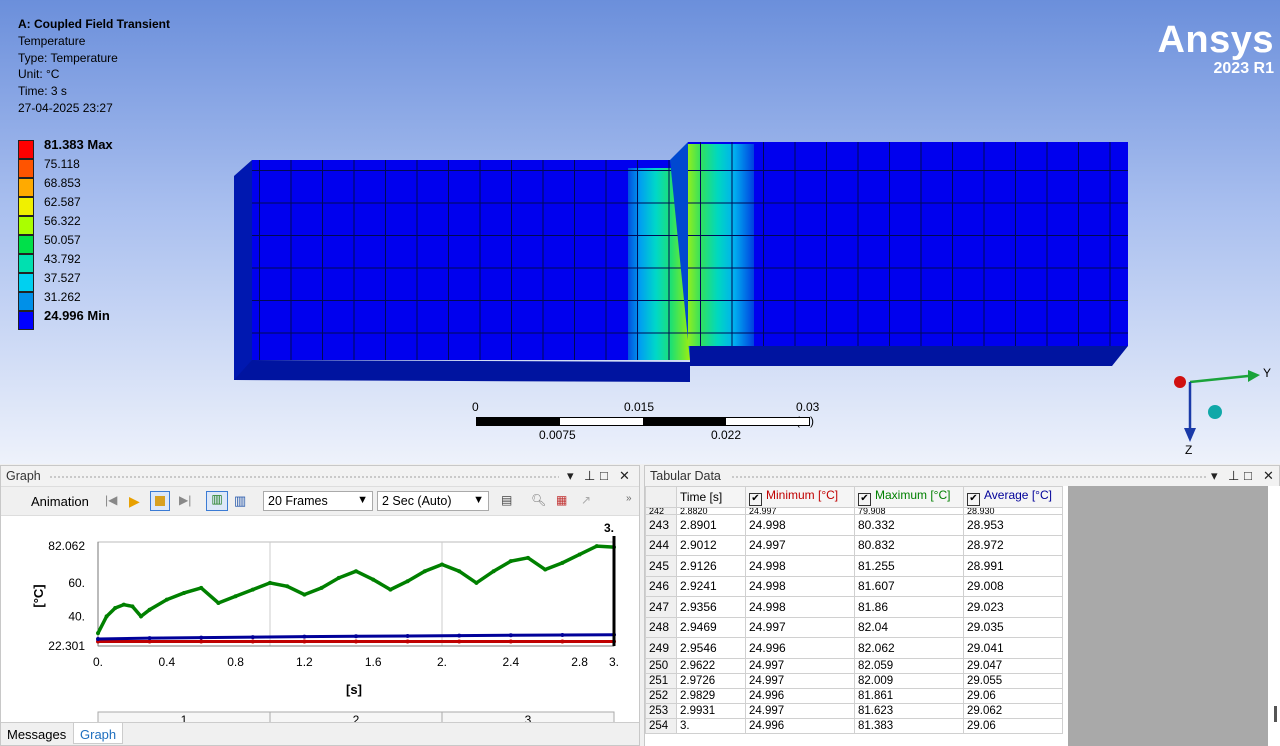 This screenshot has height=746, width=1280. I want to click on scale-label-q3: 0.022, so click(726, 435).